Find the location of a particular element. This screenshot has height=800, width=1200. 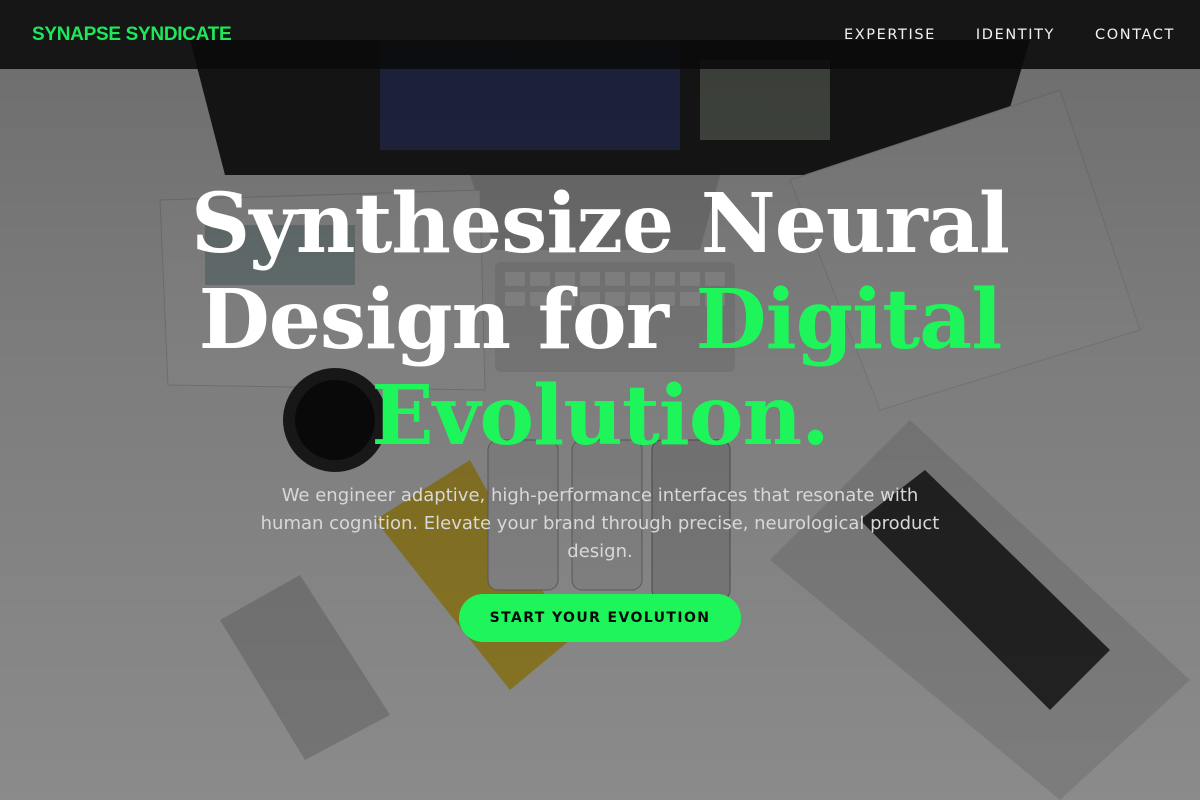

hero-title-line3-accent: Evolution. is located at coordinates (600, 416).